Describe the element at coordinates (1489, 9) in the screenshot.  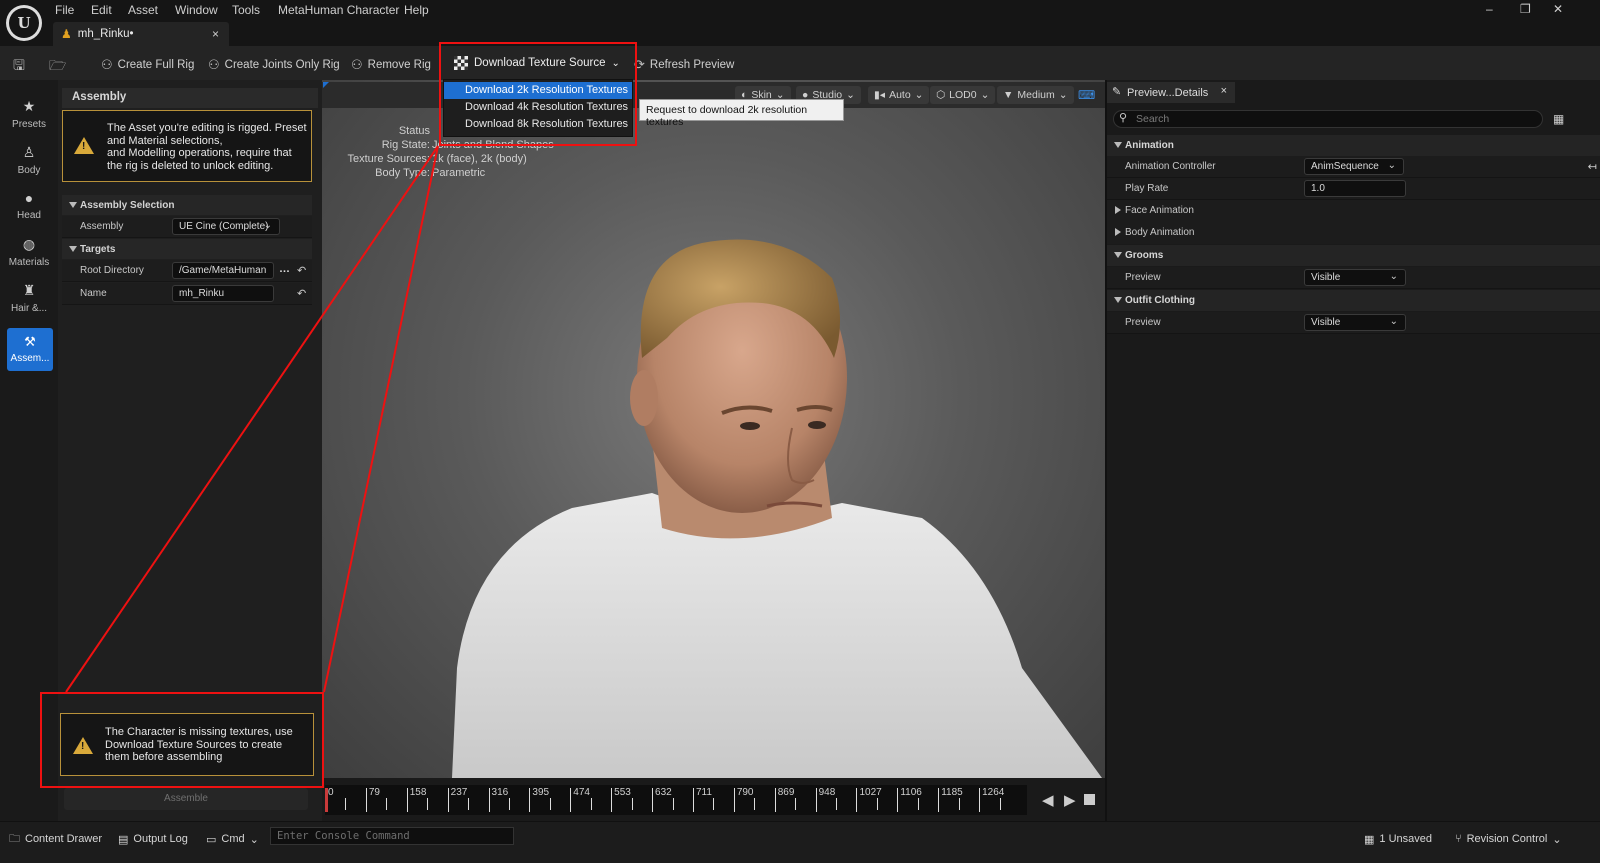
I see `minimize-button: –` at that location.